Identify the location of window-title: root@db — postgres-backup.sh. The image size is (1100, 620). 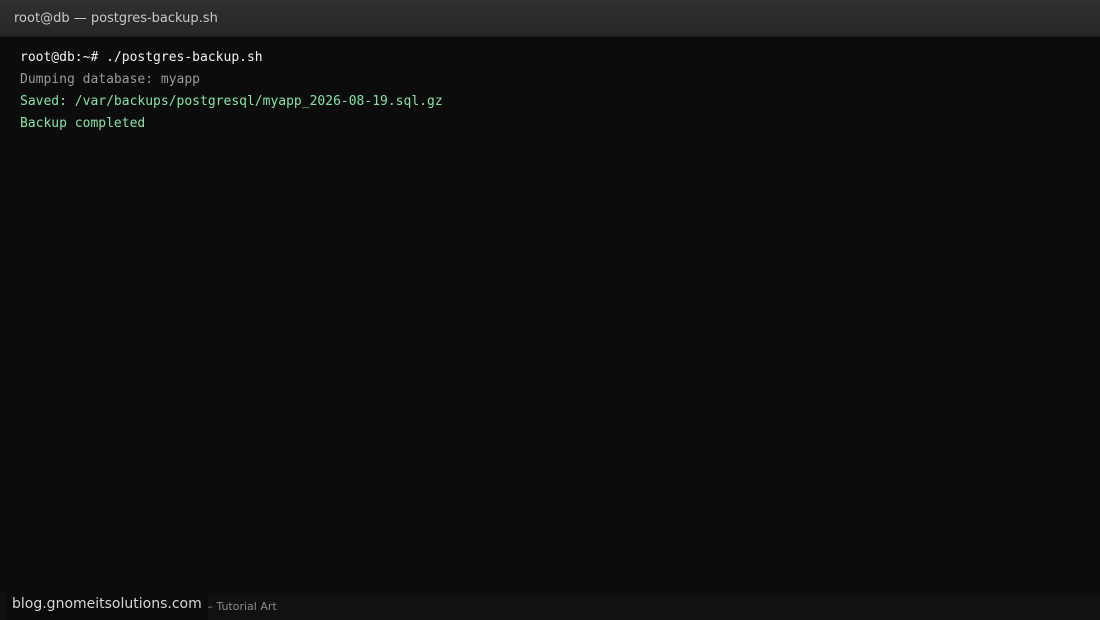
(116, 18).